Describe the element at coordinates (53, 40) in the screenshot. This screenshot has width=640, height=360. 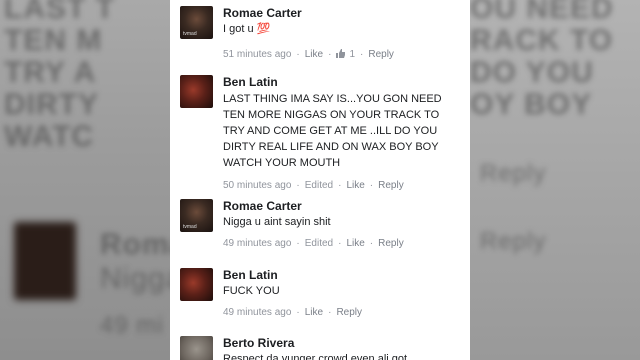
I see `backdrop-text: TEN M` at that location.